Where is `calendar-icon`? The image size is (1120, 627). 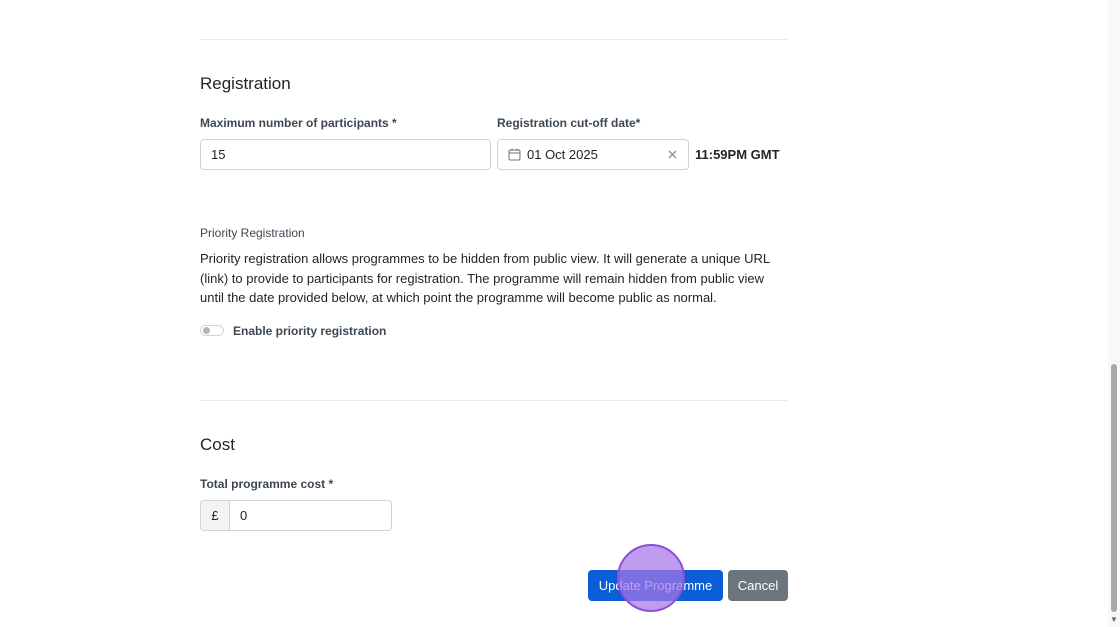 calendar-icon is located at coordinates (514, 154).